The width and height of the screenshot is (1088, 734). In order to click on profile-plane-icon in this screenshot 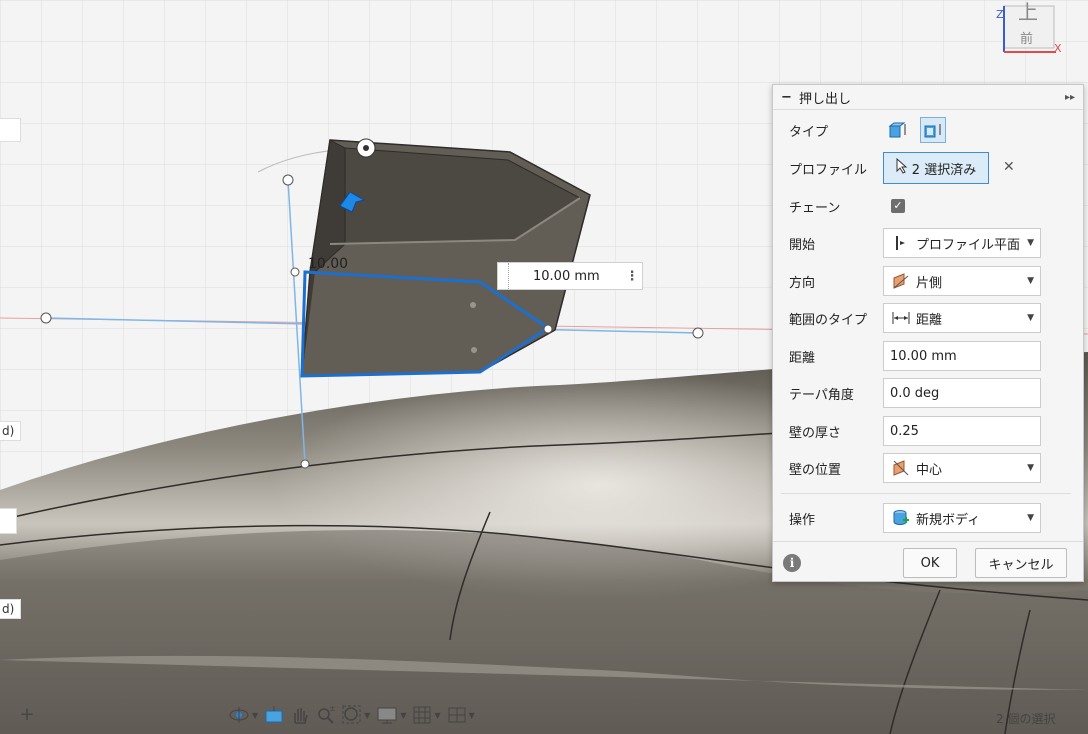, I will do `click(901, 243)`.